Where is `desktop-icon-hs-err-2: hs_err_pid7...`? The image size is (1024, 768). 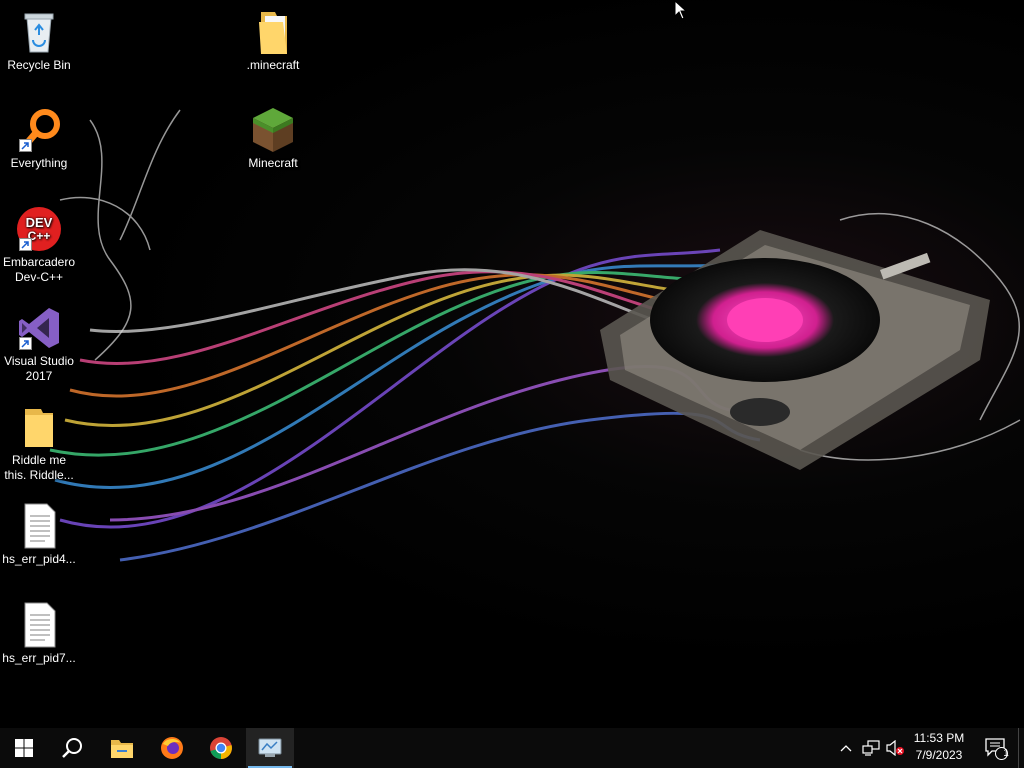 desktop-icon-hs-err-2: hs_err_pid7... is located at coordinates (39, 647).